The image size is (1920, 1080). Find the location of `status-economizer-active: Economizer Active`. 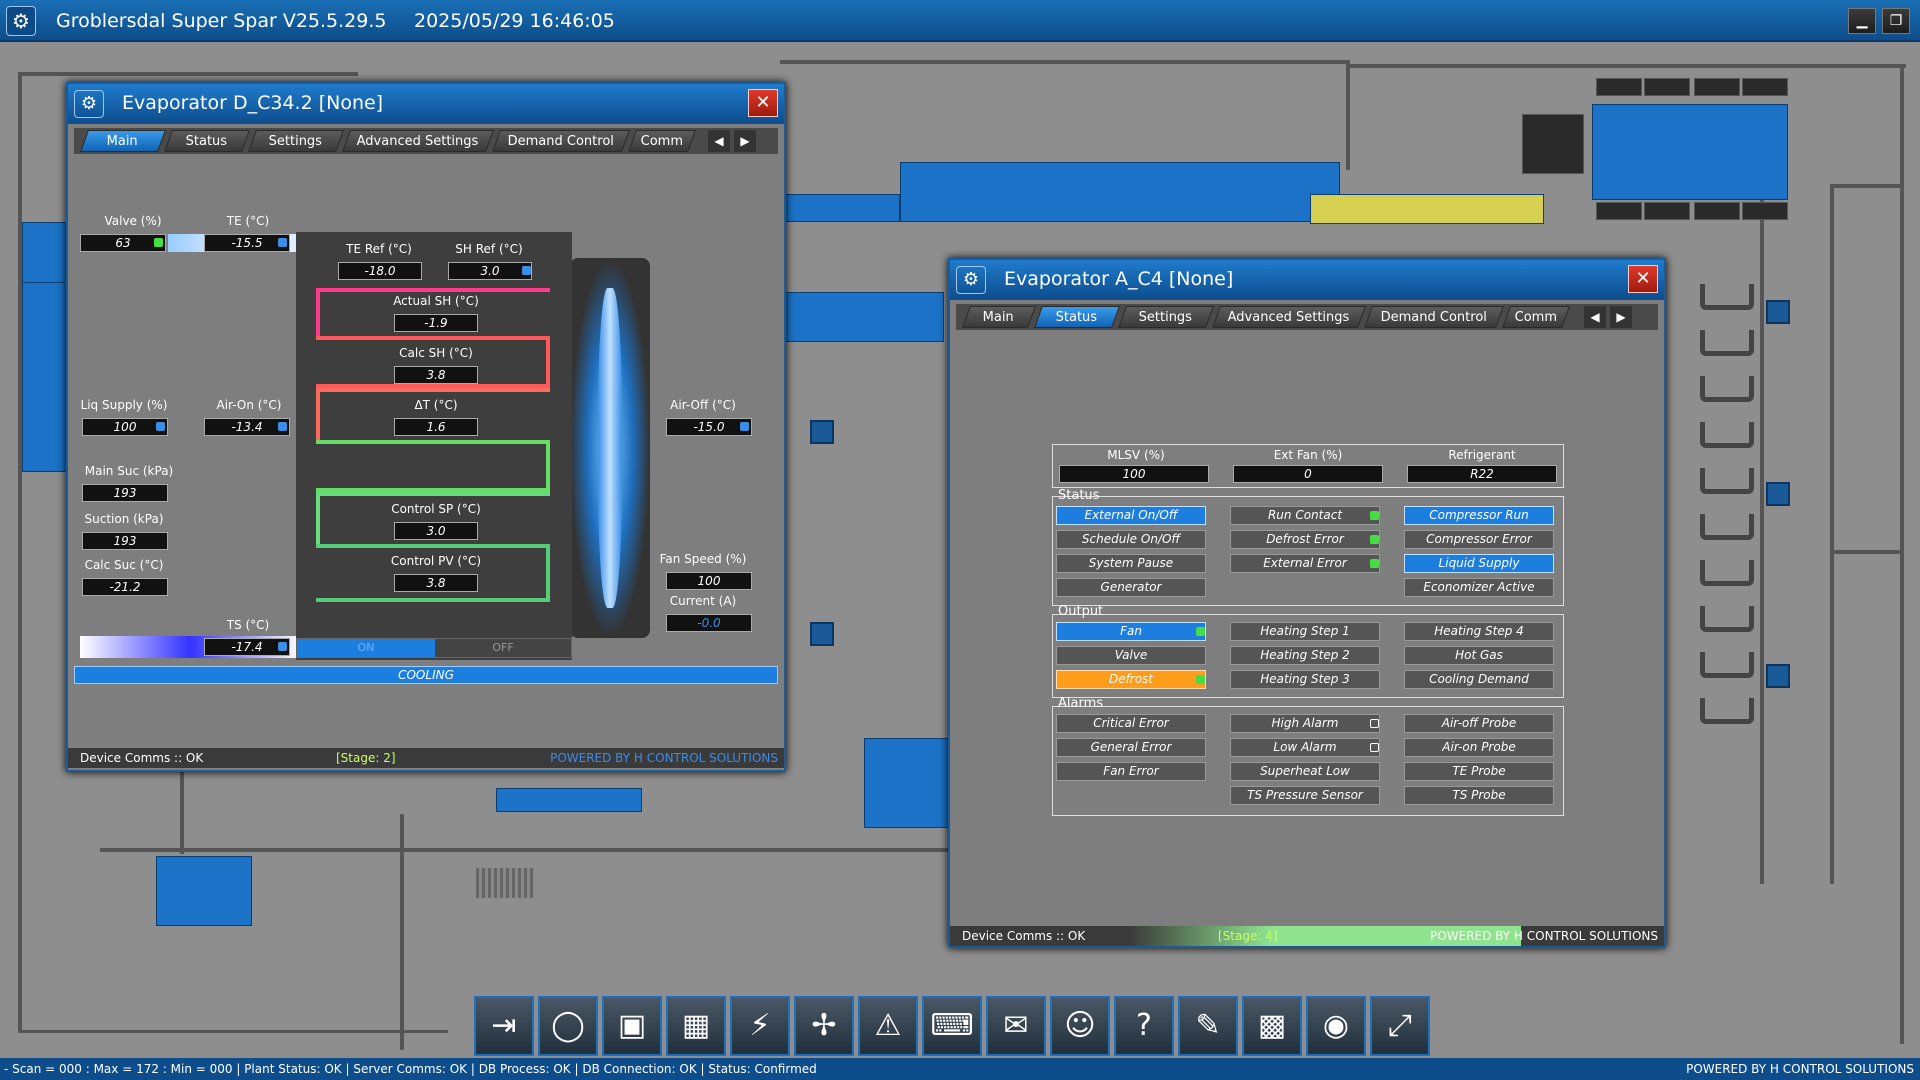

status-economizer-active: Economizer Active is located at coordinates (1479, 587).